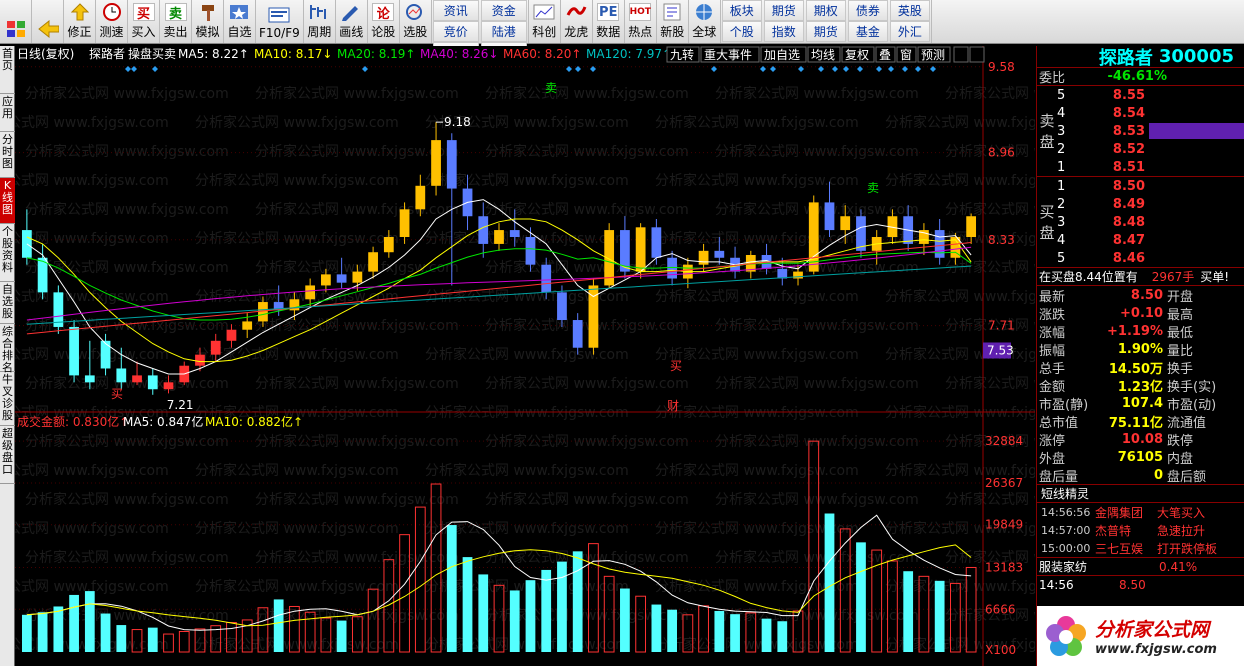 The width and height of the screenshot is (1244, 666). What do you see at coordinates (609, 21) in the screenshot?
I see `toolbar2-button-2: PE 数据` at bounding box center [609, 21].